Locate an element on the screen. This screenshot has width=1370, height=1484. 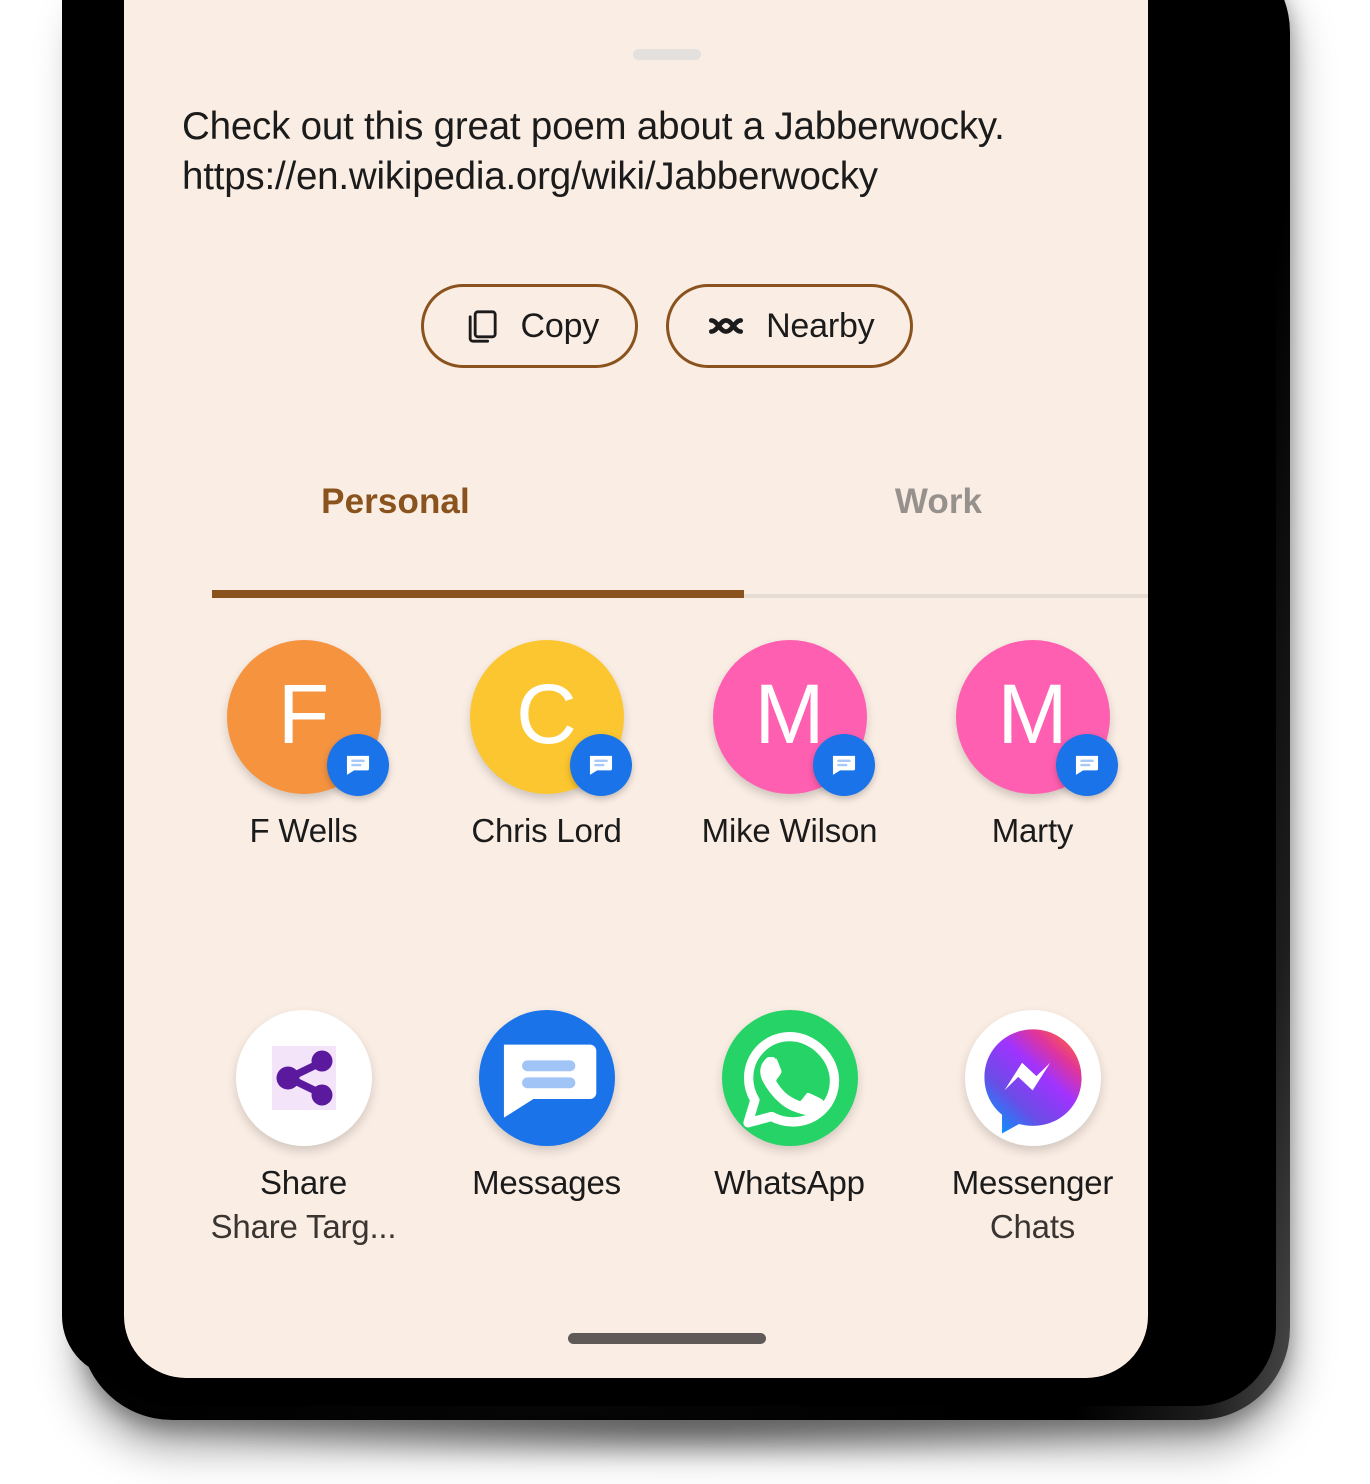
app-target-messenger: Messenger Chats is located at coordinates (1029, 1128).